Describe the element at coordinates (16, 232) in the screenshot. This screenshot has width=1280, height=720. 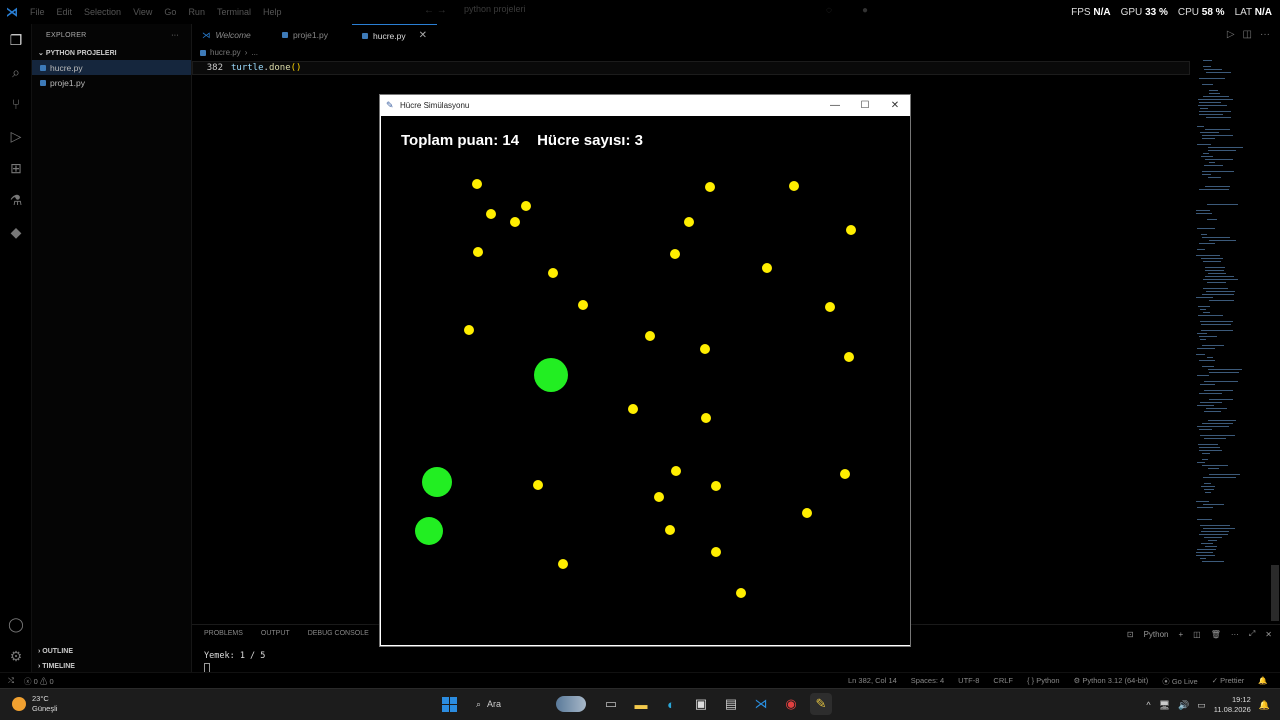
I see `python-icon: ◆` at that location.